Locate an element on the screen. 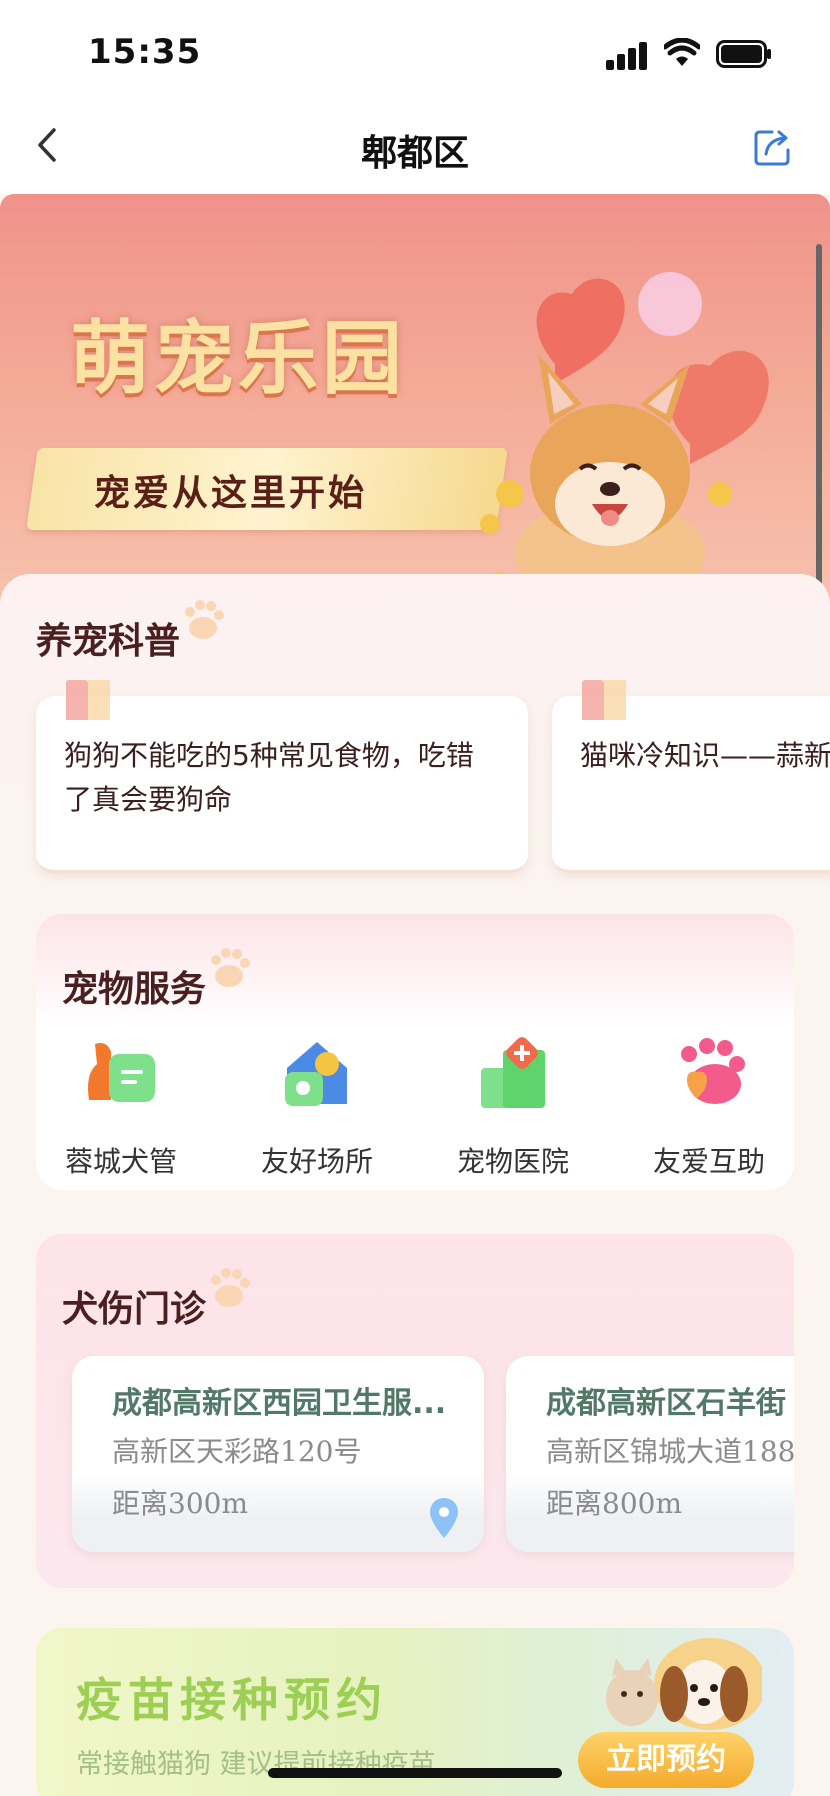 This screenshot has width=830, height=1796. nav-bar: 郫都区 is located at coordinates (415, 147).